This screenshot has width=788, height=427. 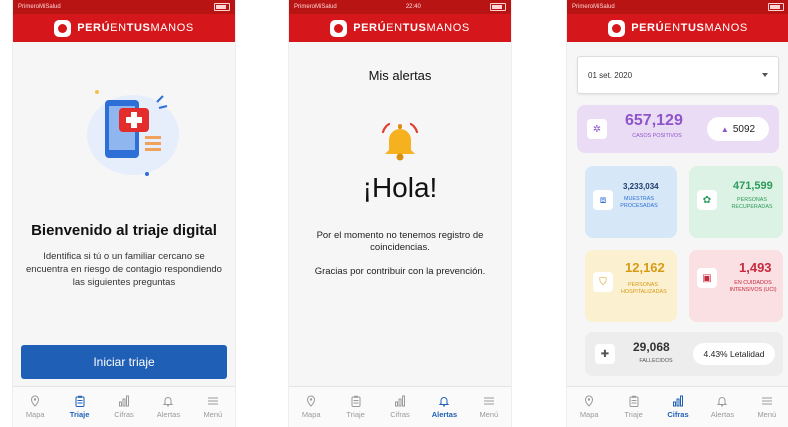 I want to click on test-tube-icon: ⧈, so click(x=603, y=200).